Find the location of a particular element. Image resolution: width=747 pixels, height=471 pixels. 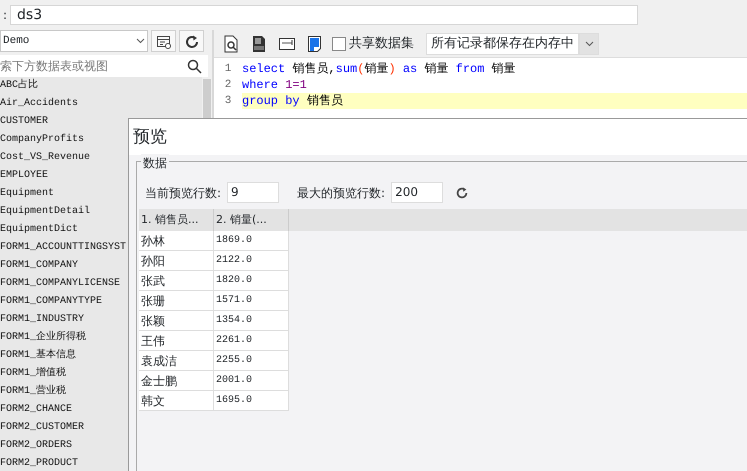

table-cell: 袁成洁 is located at coordinates (176, 361).